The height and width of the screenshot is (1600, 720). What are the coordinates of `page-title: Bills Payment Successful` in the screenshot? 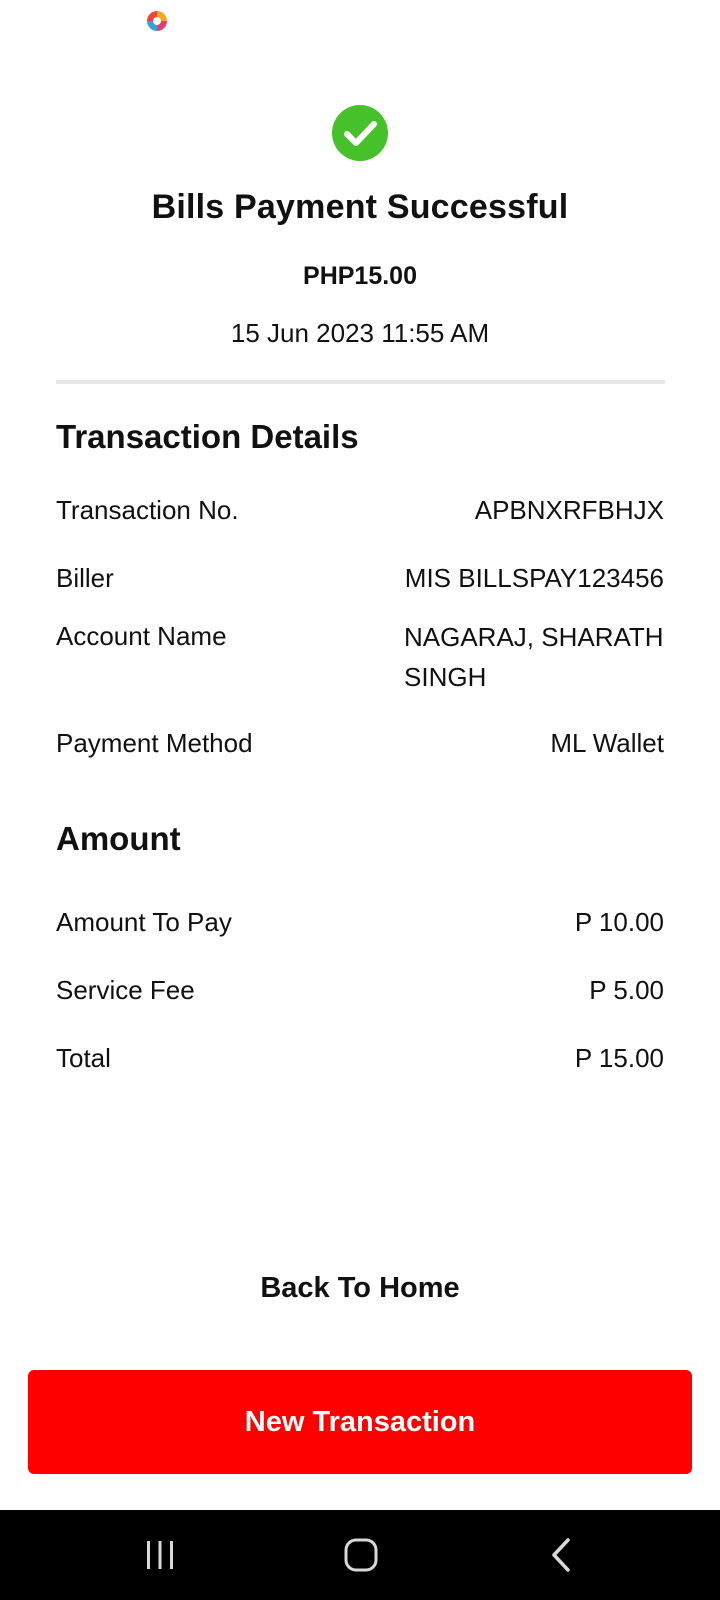 It's located at (360, 207).